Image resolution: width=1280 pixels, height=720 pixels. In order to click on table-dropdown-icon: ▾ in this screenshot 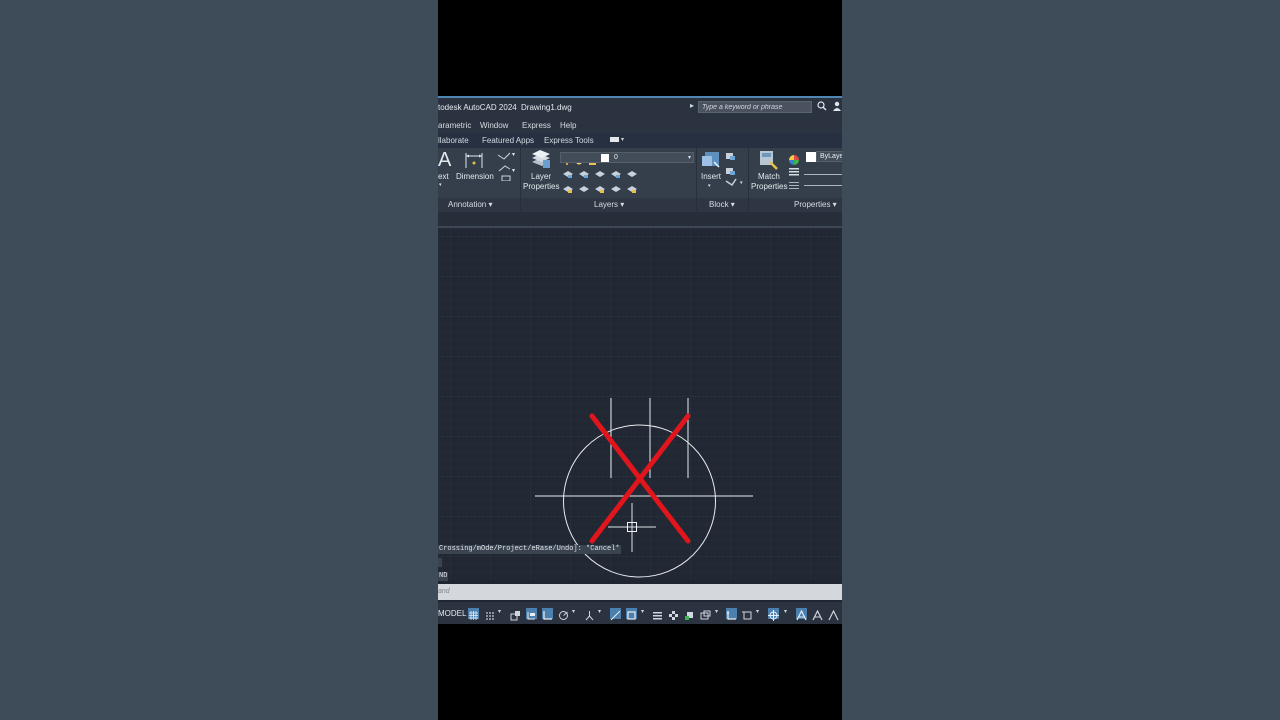, I will do `click(513, 171)`.